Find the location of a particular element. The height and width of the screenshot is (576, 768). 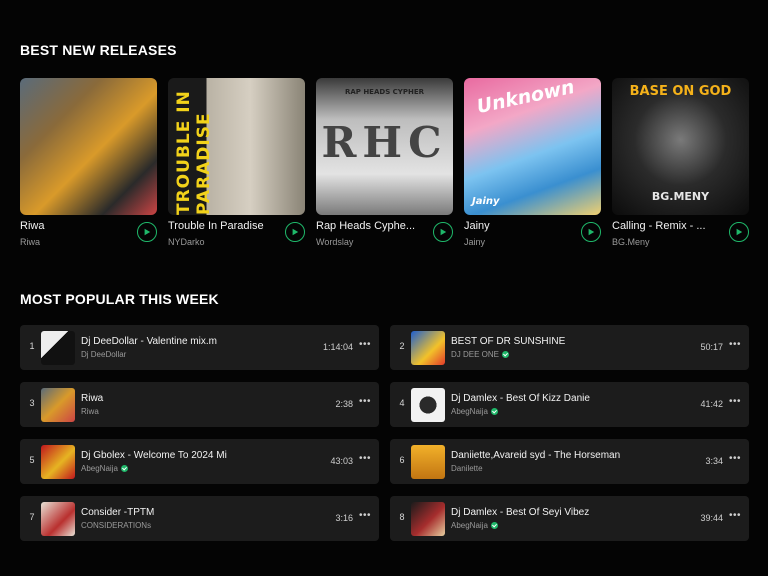

track-artist: CONSIDERATIONs is located at coordinates (116, 525).